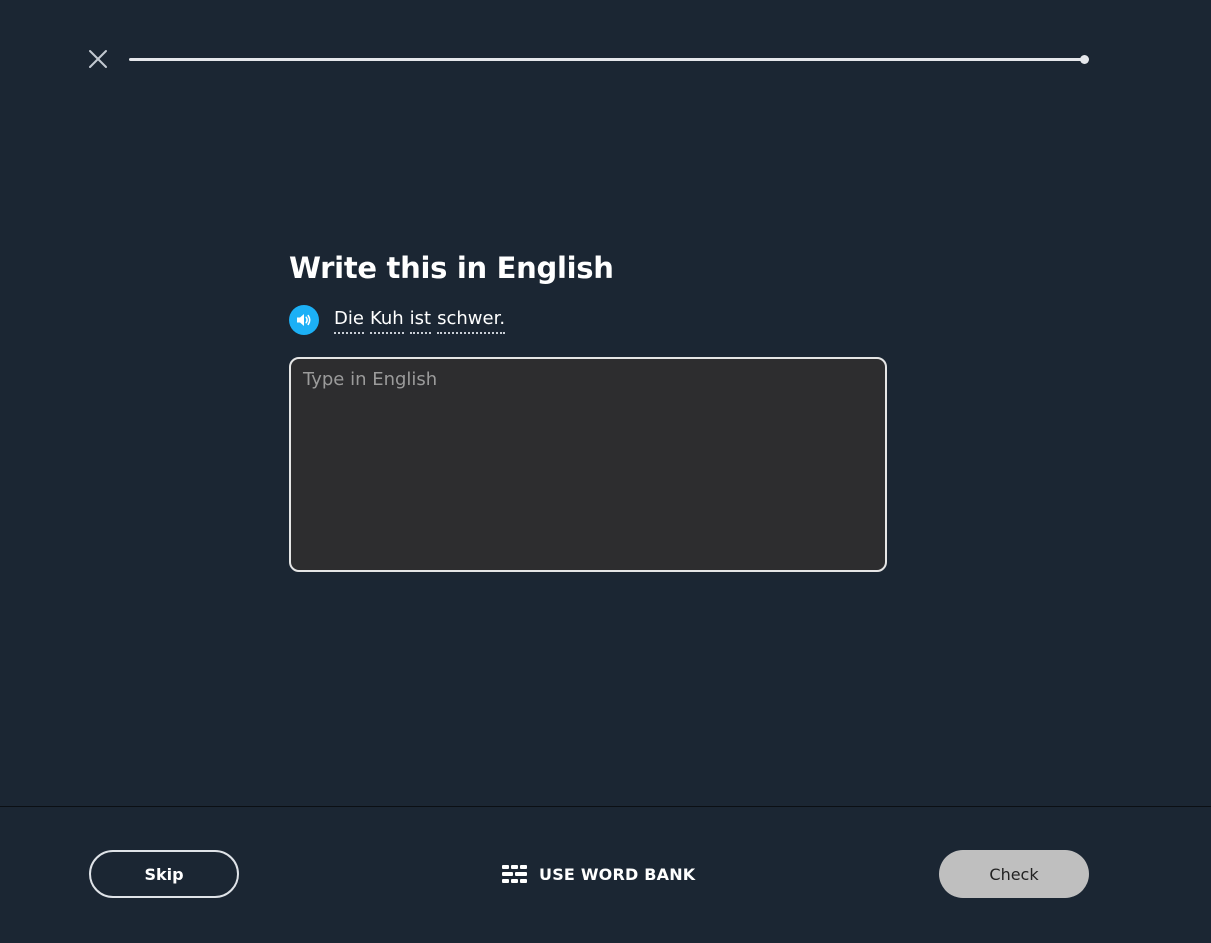 The width and height of the screenshot is (1211, 943). I want to click on footer-bar: Skip USE WORD BANK Check, so click(605, 874).